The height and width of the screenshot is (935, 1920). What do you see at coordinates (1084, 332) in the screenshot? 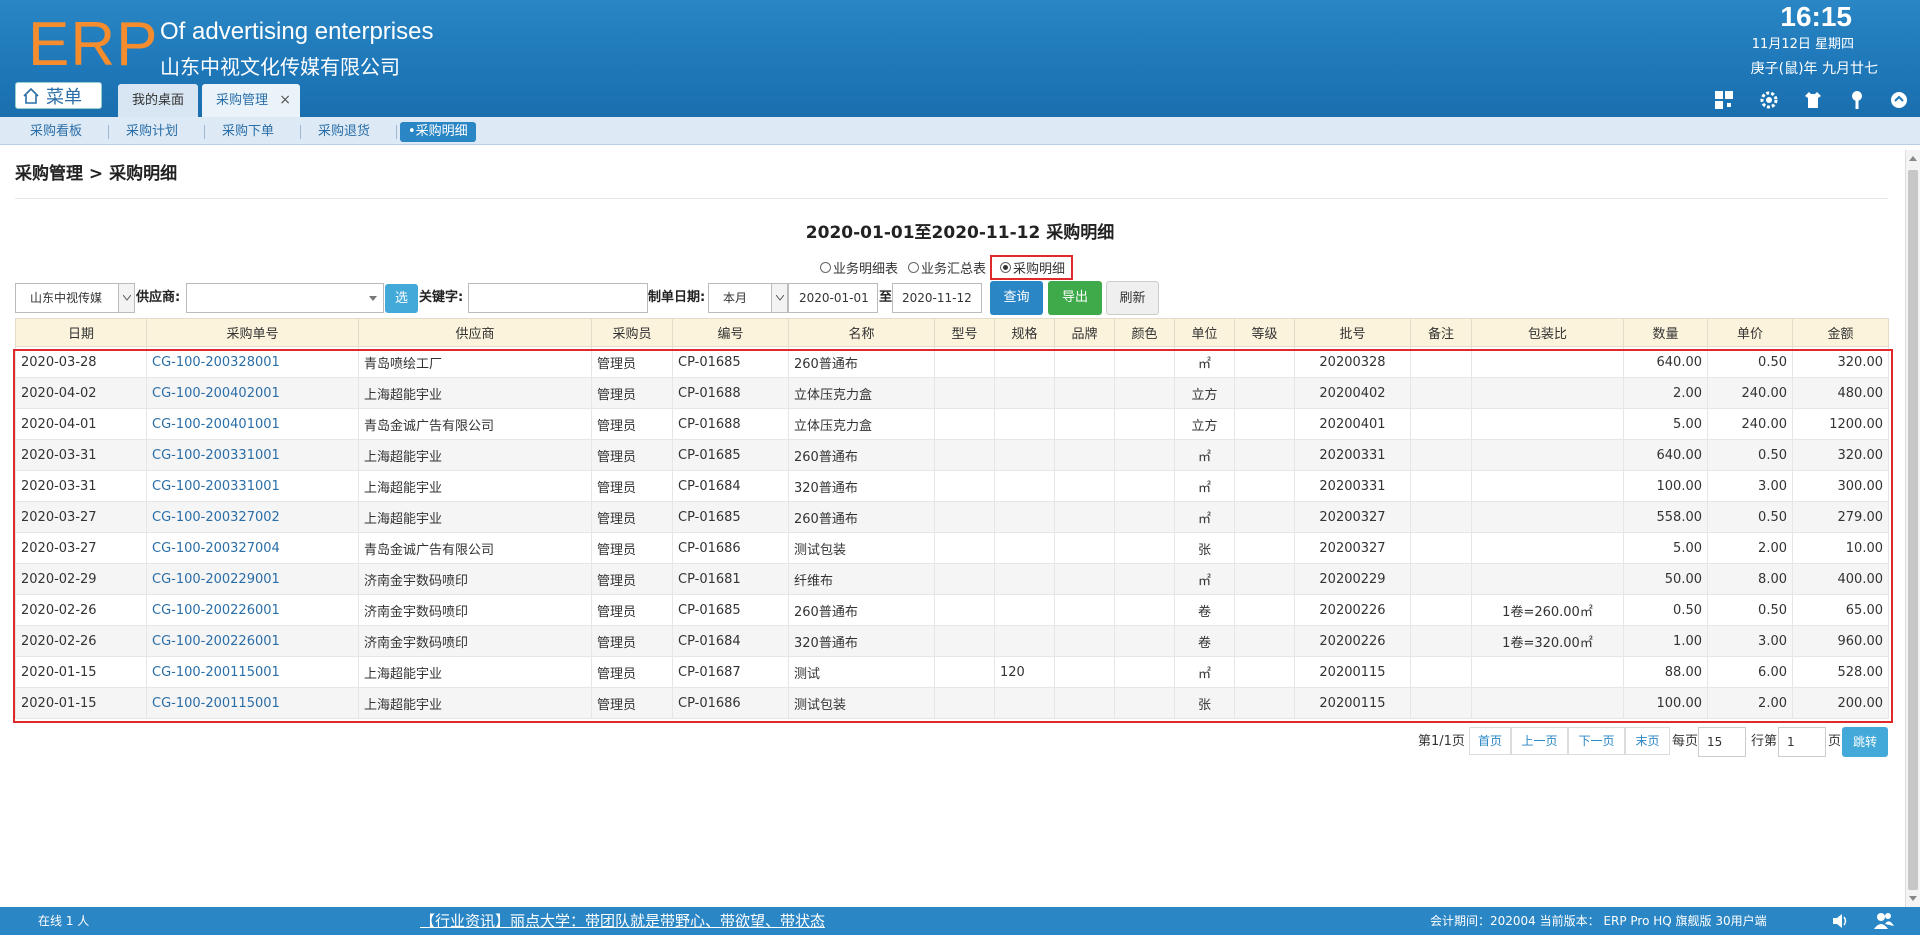
I see `column-header: 品牌` at bounding box center [1084, 332].